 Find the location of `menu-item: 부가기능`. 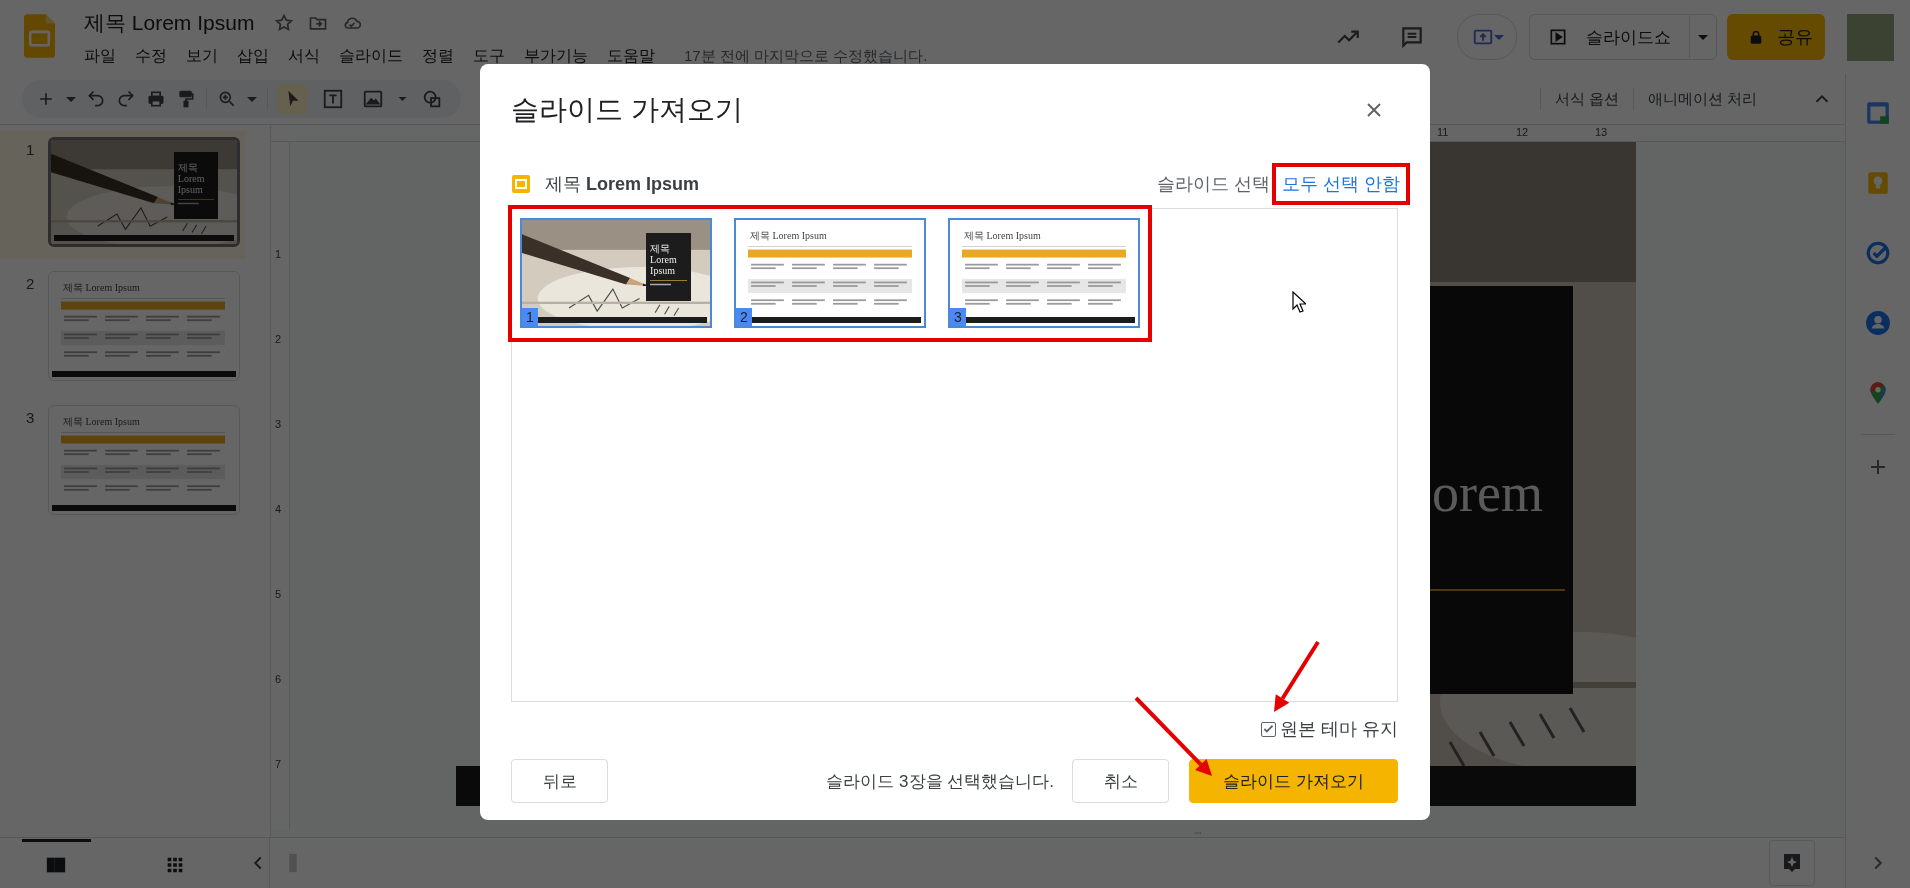

menu-item: 부가기능 is located at coordinates (556, 56).